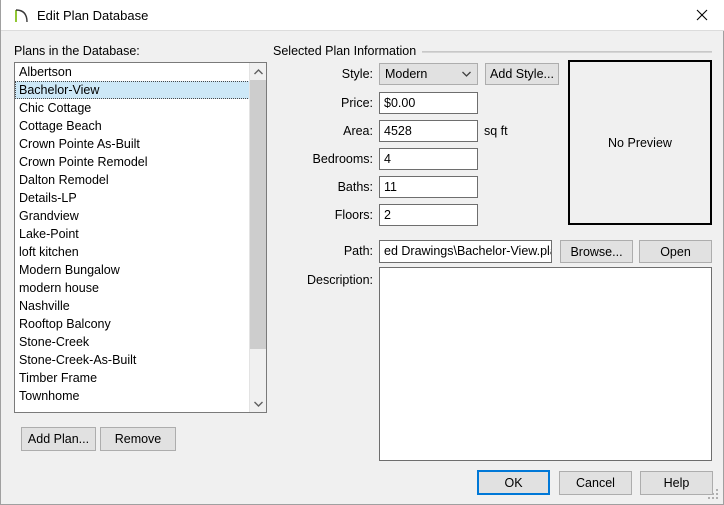 This screenshot has width=724, height=505. Describe the element at coordinates (132, 396) in the screenshot. I see `list-item: Townhome` at that location.